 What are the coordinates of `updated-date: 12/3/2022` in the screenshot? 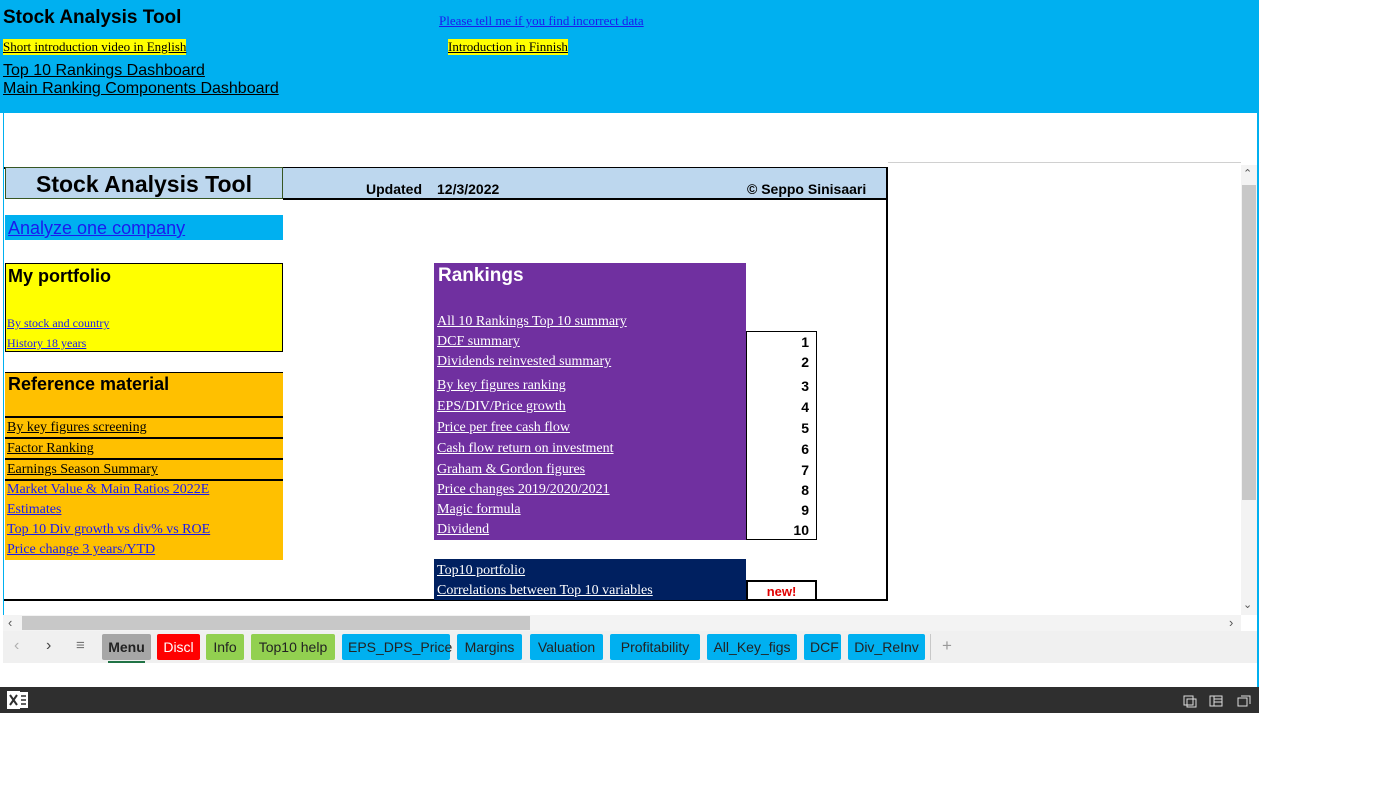 It's located at (468, 189).